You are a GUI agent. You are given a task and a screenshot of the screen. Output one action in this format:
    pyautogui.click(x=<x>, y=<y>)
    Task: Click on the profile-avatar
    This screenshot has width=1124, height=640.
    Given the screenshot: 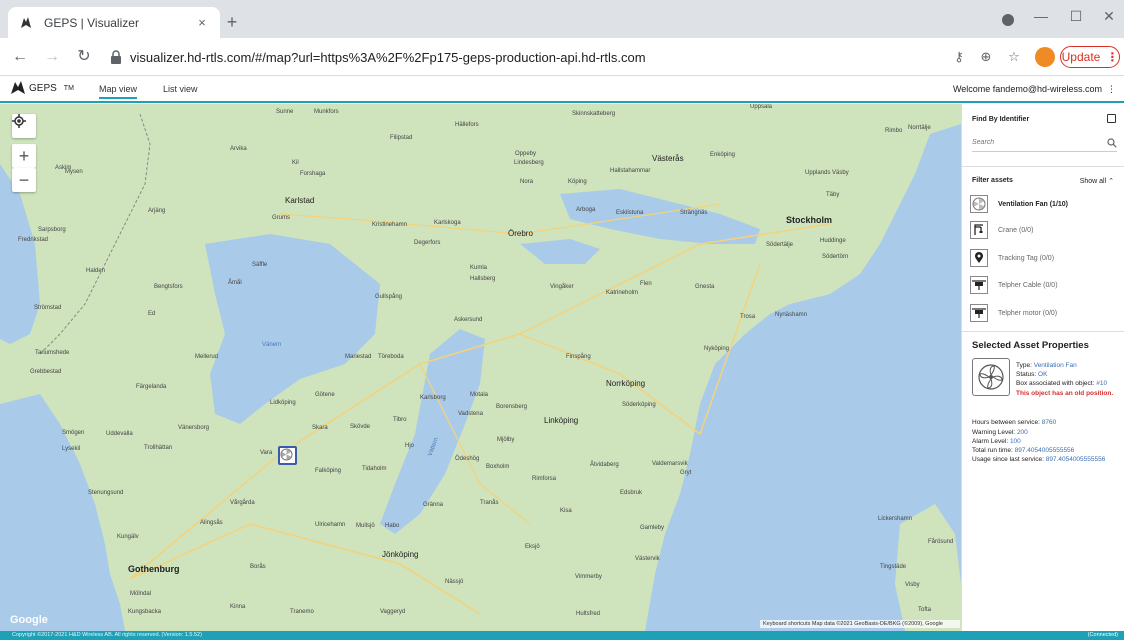 What is the action you would take?
    pyautogui.click(x=1045, y=57)
    